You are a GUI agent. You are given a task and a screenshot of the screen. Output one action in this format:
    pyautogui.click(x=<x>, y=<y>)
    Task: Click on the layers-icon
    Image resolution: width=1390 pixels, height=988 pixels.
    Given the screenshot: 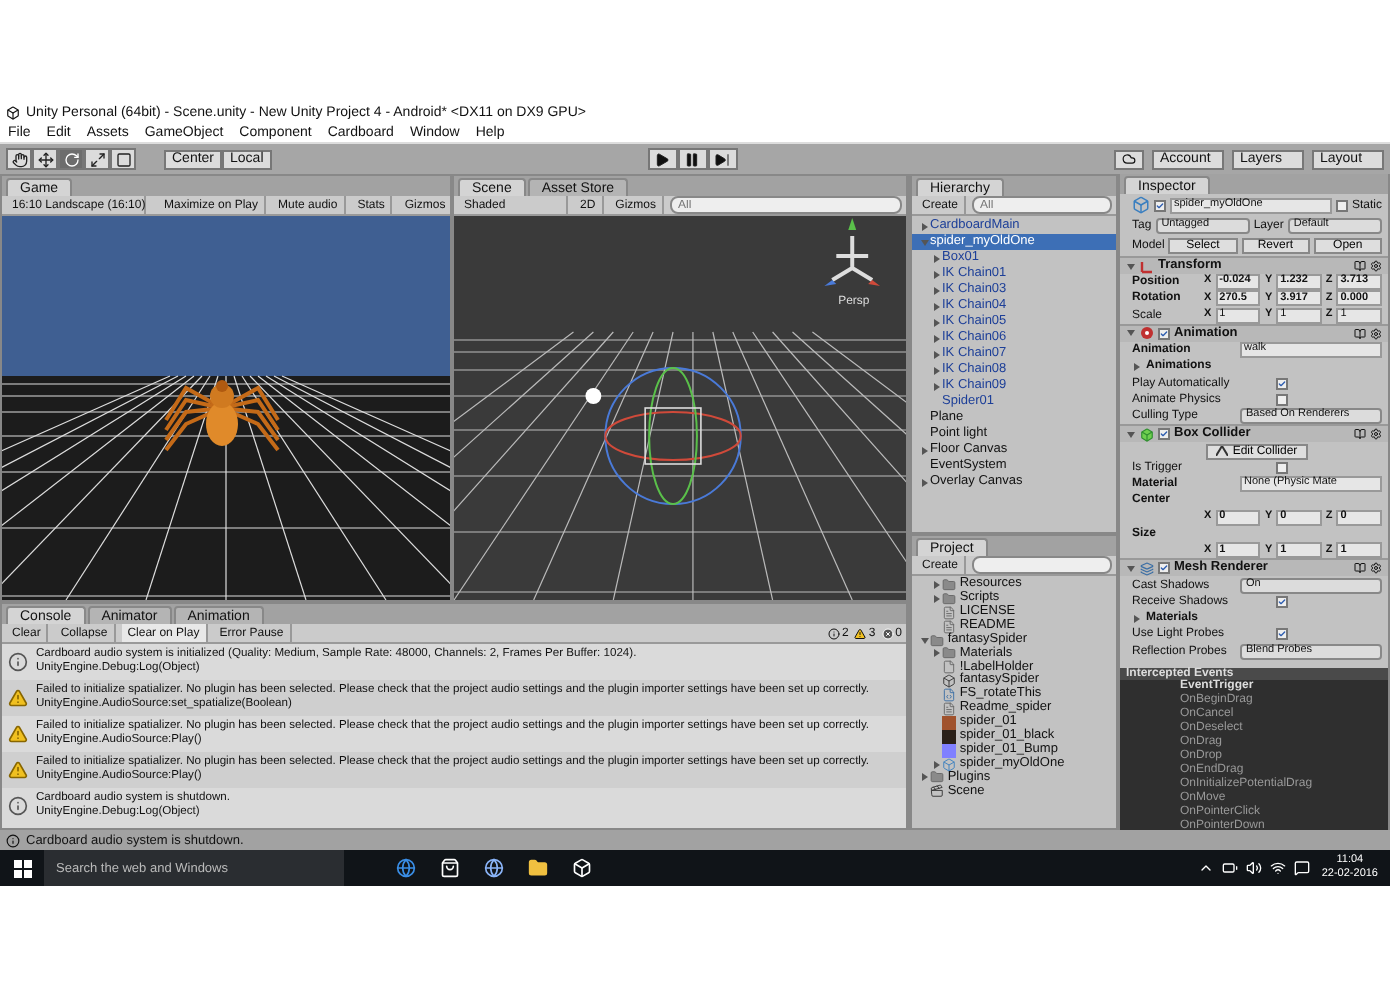 What is the action you would take?
    pyautogui.click(x=1147, y=568)
    